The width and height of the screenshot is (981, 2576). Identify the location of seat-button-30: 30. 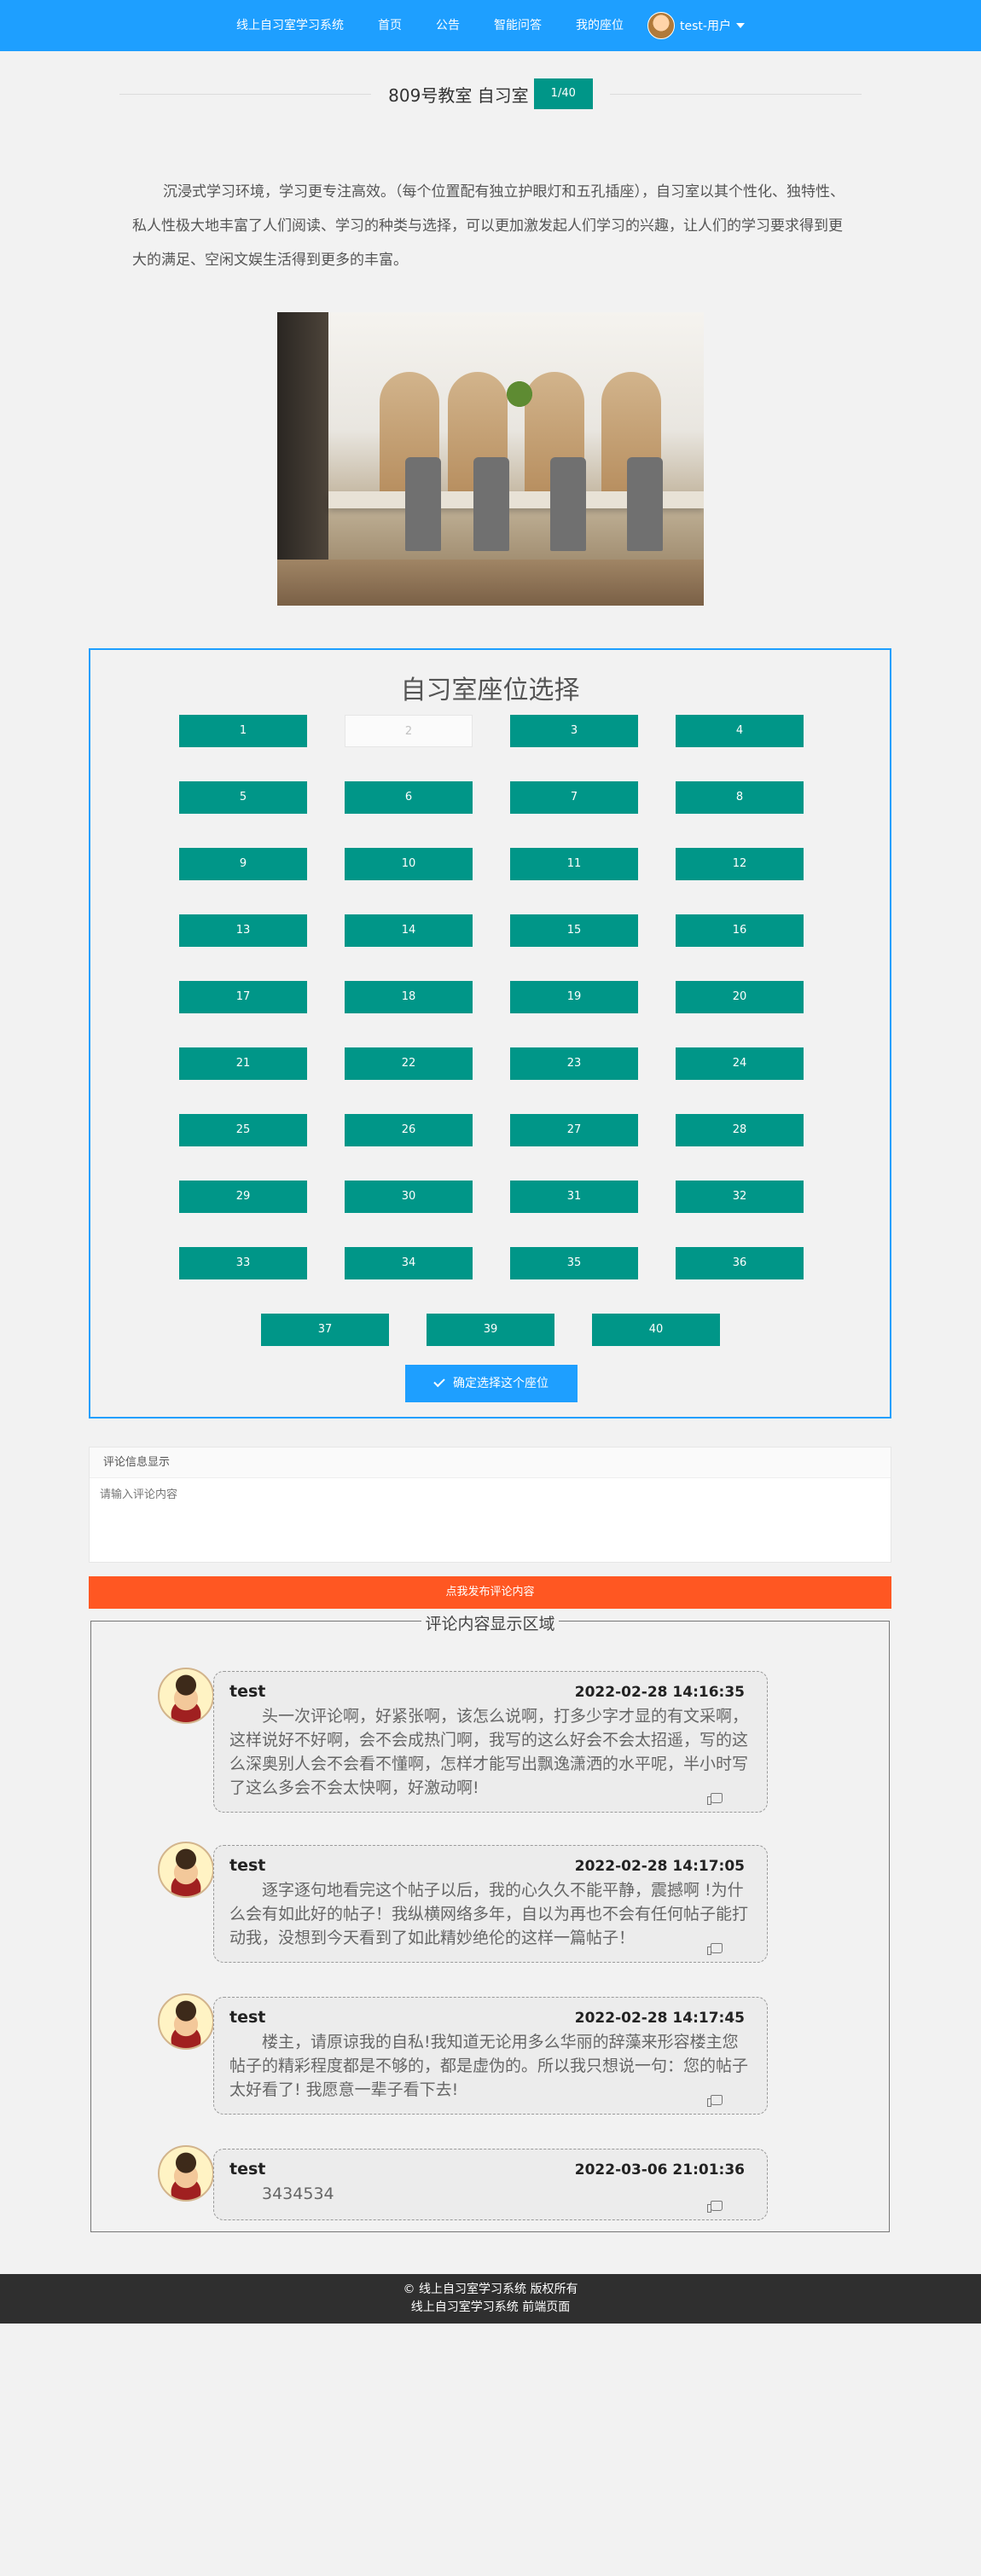
(409, 1197).